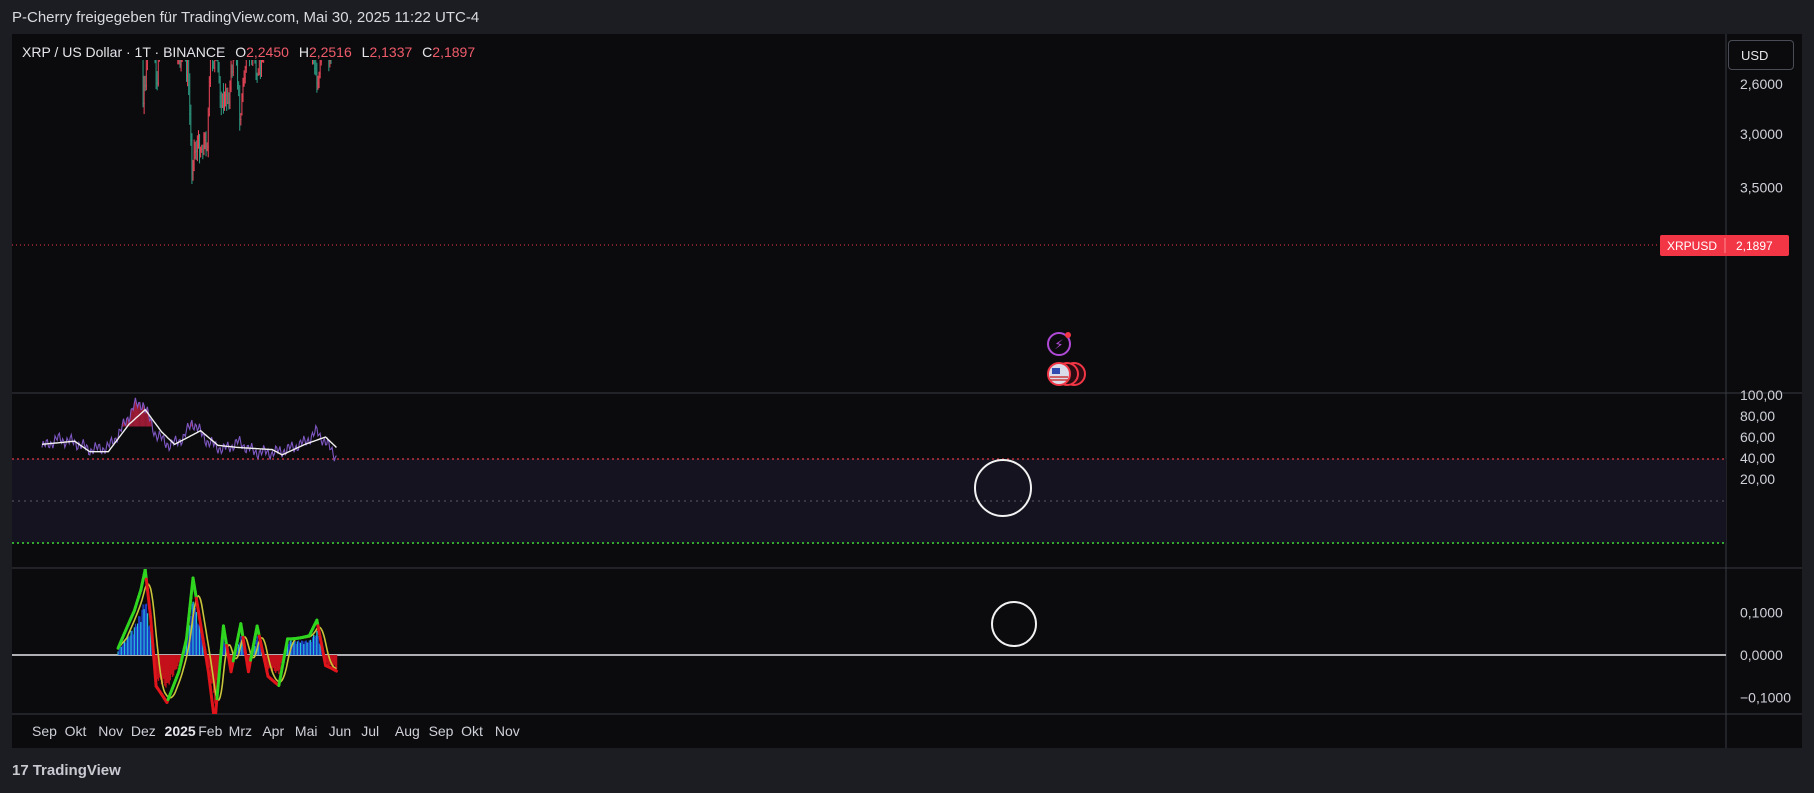  I want to click on x-tick-label: Mrz, so click(240, 731).